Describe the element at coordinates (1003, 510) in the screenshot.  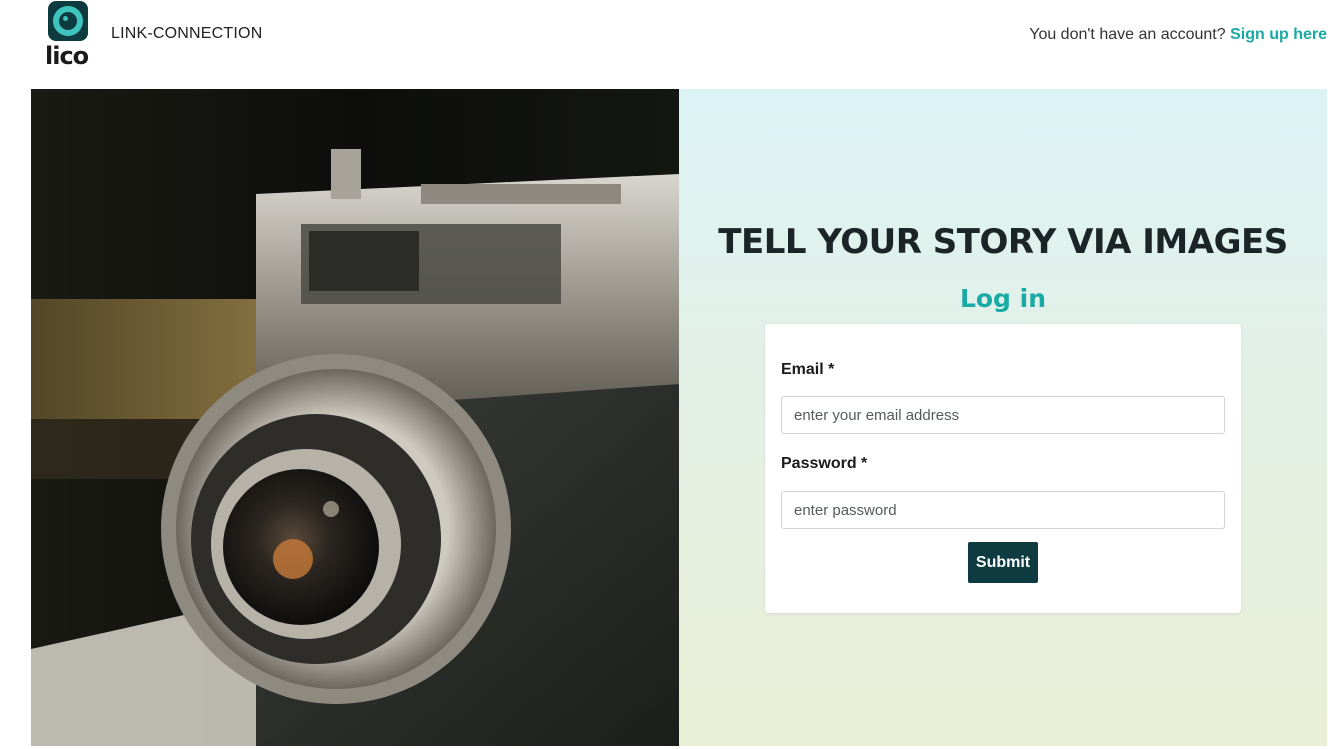
I see `password-input` at that location.